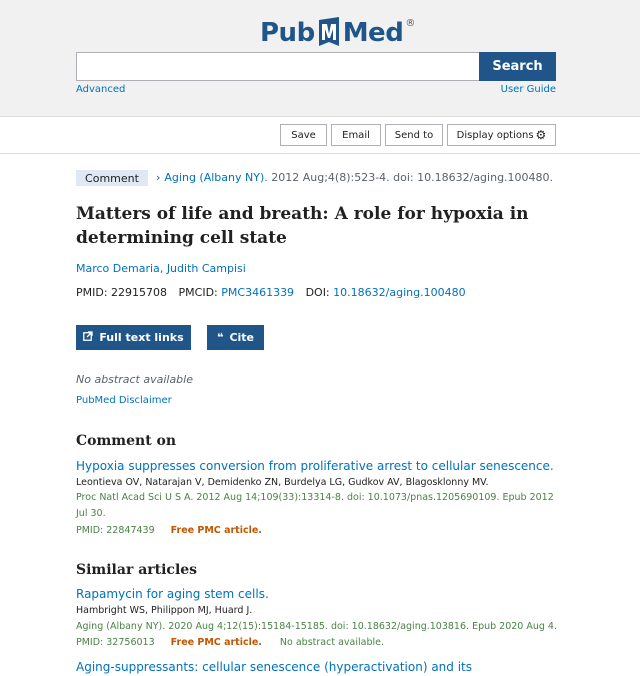 The height and width of the screenshot is (676, 640). What do you see at coordinates (164, 610) in the screenshot?
I see `similar-article-authors: Hambright WS, Philippon MJ, Huard J.` at bounding box center [164, 610].